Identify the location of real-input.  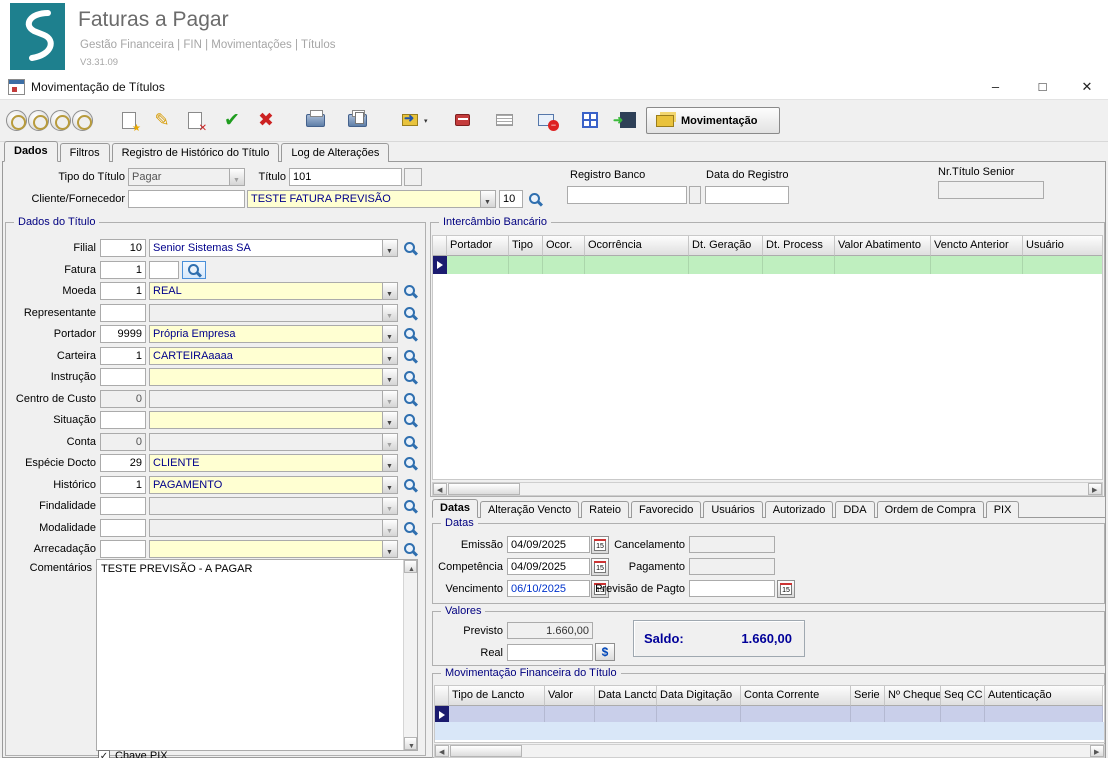
(550, 652).